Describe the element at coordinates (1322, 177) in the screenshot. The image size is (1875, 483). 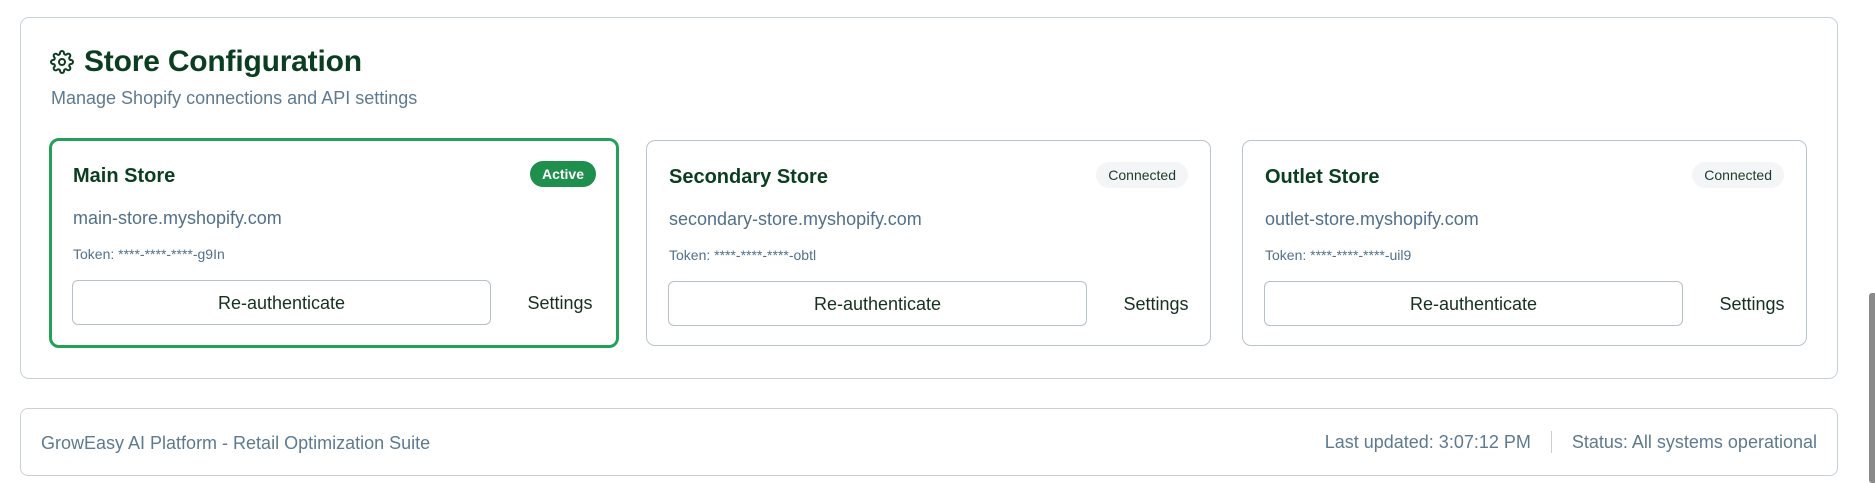
I see `store-name: Outlet Store` at that location.